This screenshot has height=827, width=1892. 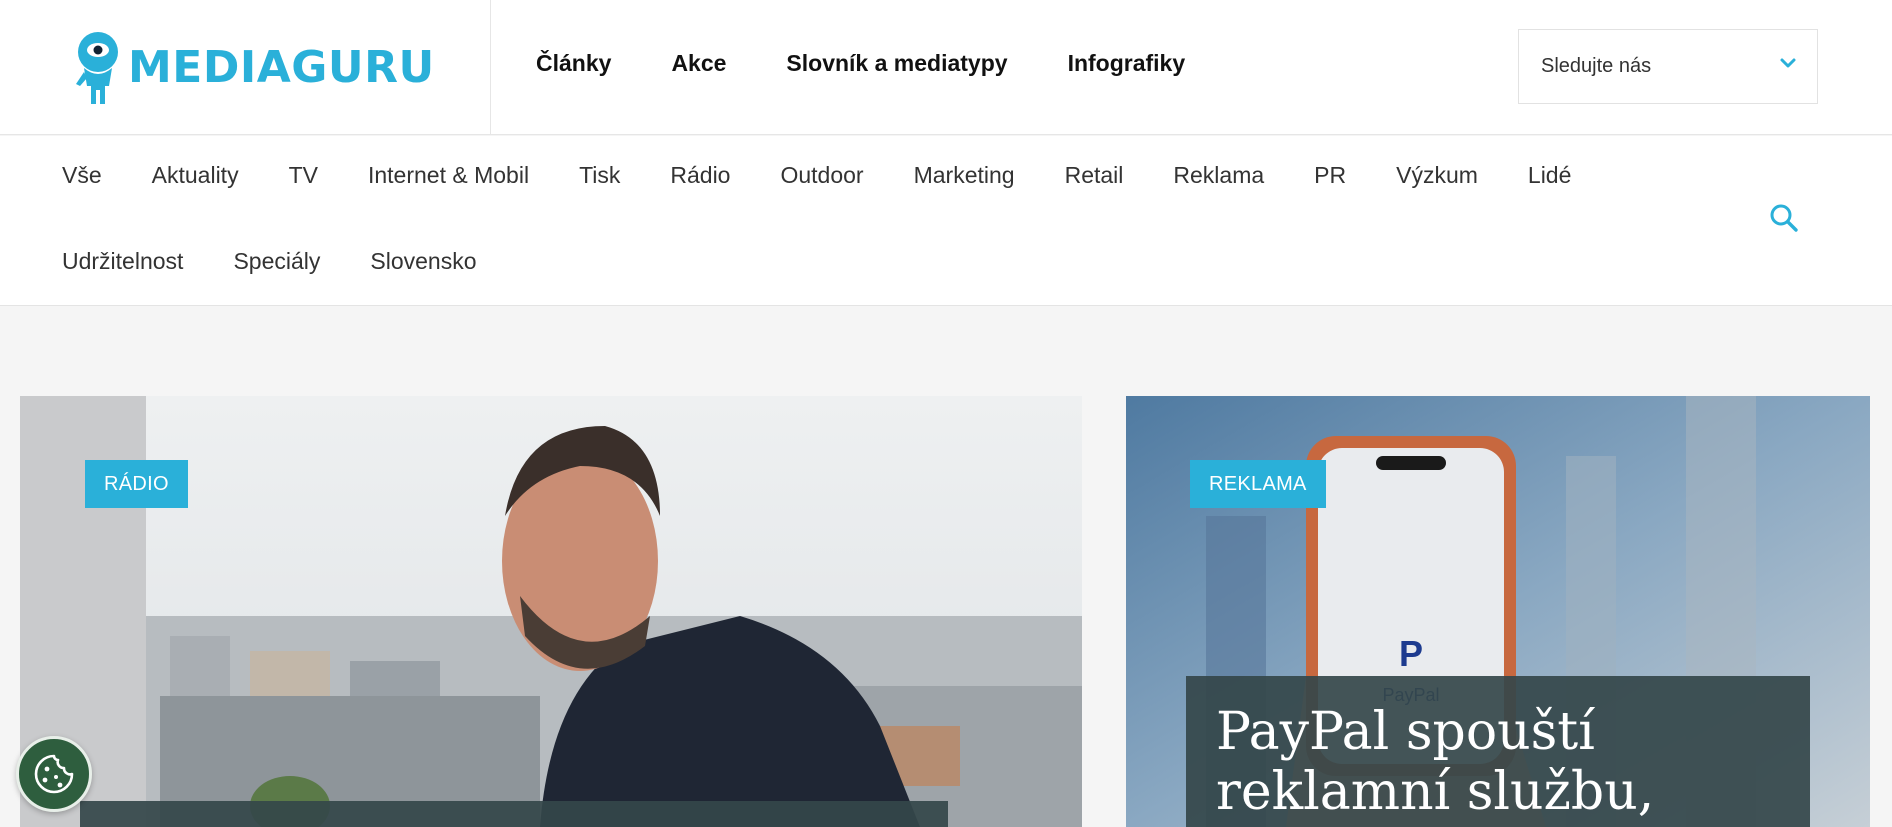 What do you see at coordinates (195, 175) in the screenshot?
I see `category-aktuality: Aktuality` at bounding box center [195, 175].